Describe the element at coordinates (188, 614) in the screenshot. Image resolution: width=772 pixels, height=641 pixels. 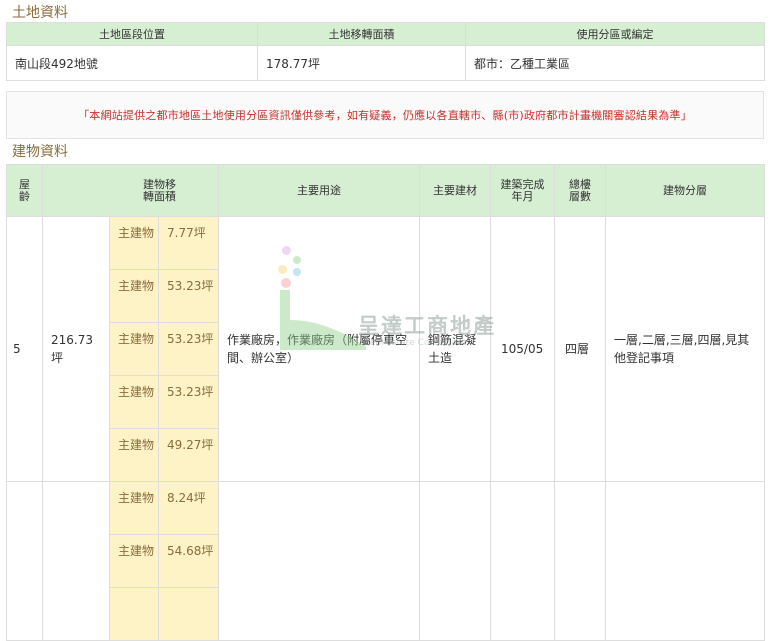
I see `sub-value` at that location.